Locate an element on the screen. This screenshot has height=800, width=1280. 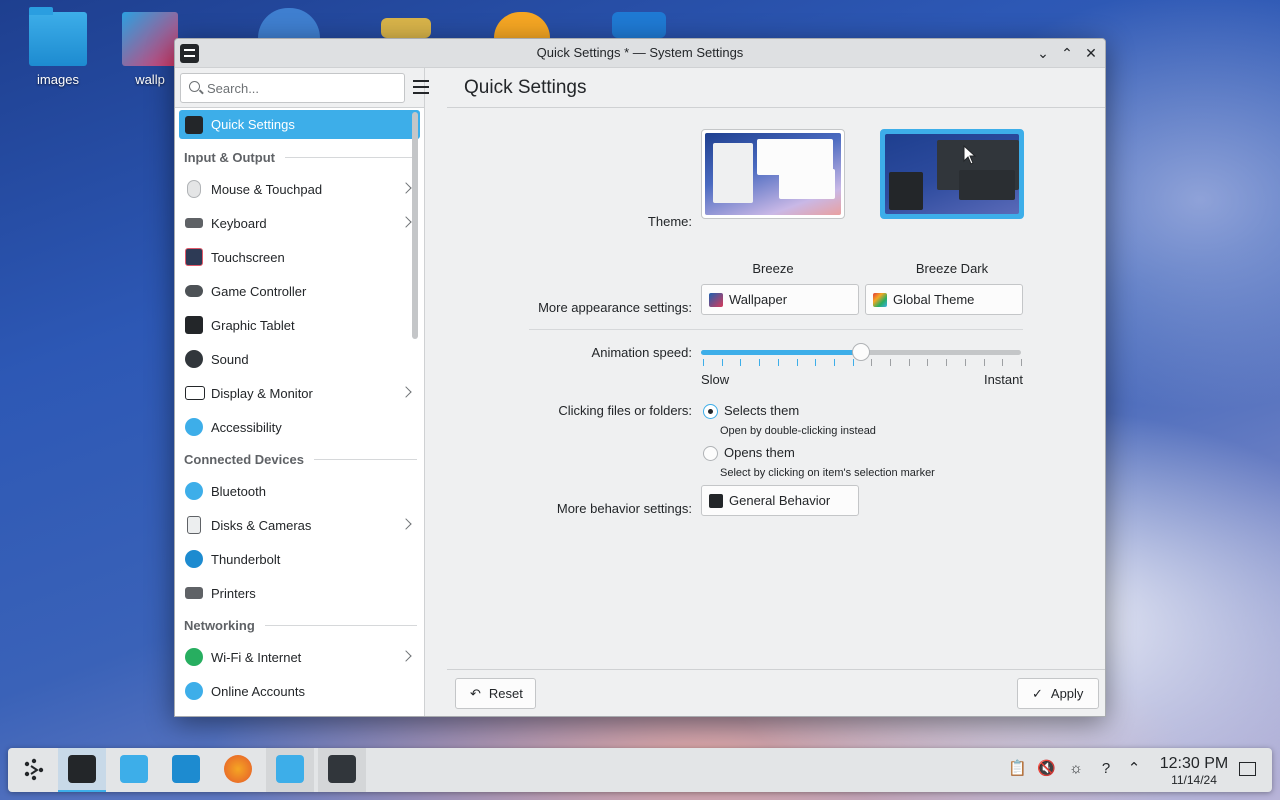
apply-button: ✓ Apply is located at coordinates (1058, 693).